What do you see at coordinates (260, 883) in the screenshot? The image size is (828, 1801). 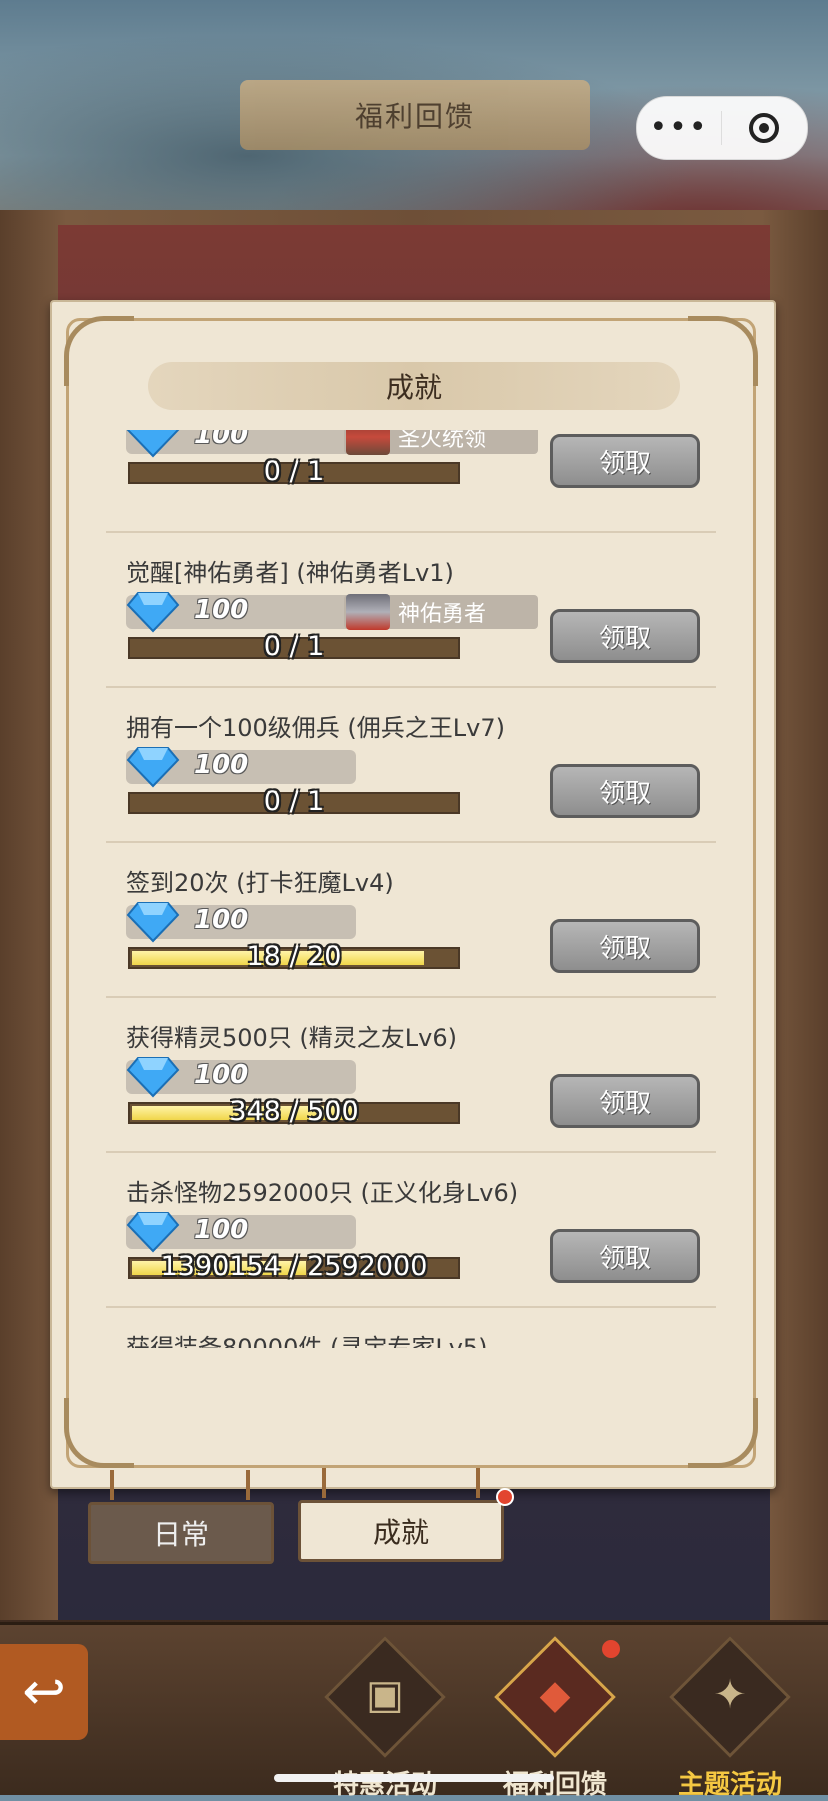 I see `achievement-title: 签到20次 (打卡狂魔Lv4)` at bounding box center [260, 883].